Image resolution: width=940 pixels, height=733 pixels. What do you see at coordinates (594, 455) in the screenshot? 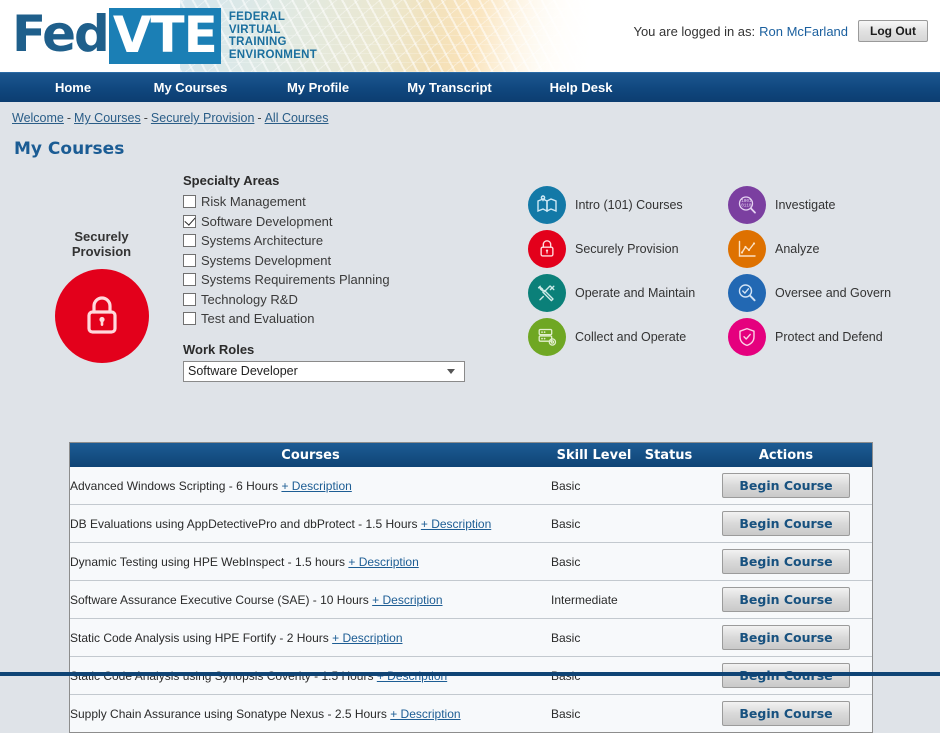
I see `column-header-skill-level: Skill Level` at bounding box center [594, 455].